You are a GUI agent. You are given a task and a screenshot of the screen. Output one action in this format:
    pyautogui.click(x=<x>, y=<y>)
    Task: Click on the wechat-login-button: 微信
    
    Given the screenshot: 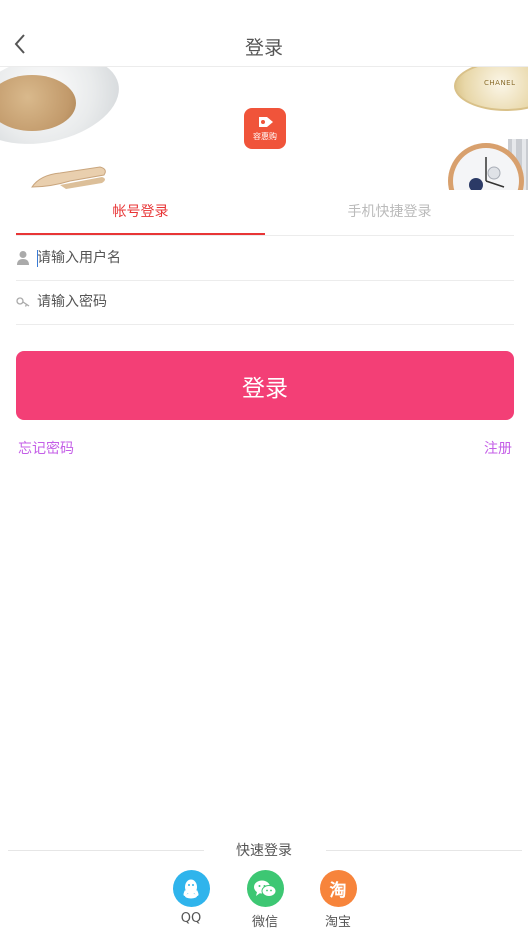 What is the action you would take?
    pyautogui.click(x=265, y=900)
    